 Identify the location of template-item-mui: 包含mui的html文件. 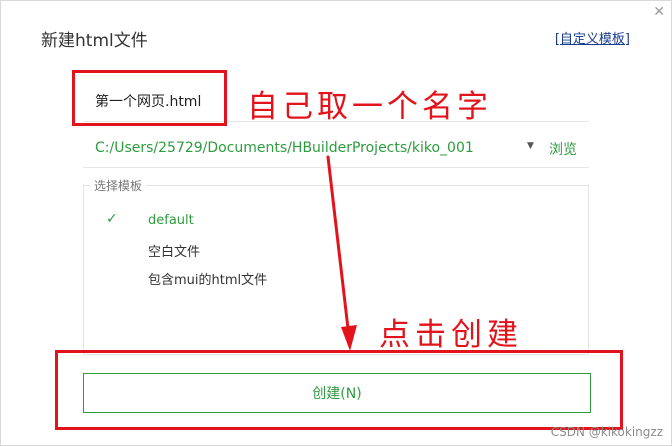
(207, 278).